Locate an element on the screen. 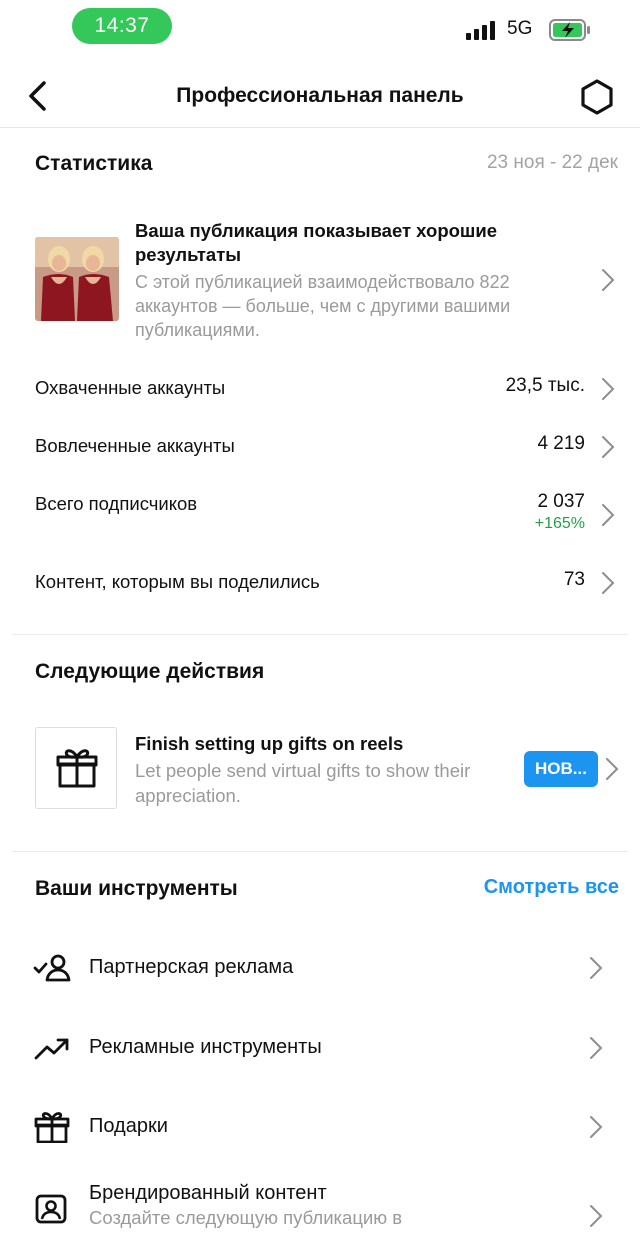  stat-label: Охваченные аккаунты is located at coordinates (130, 387).